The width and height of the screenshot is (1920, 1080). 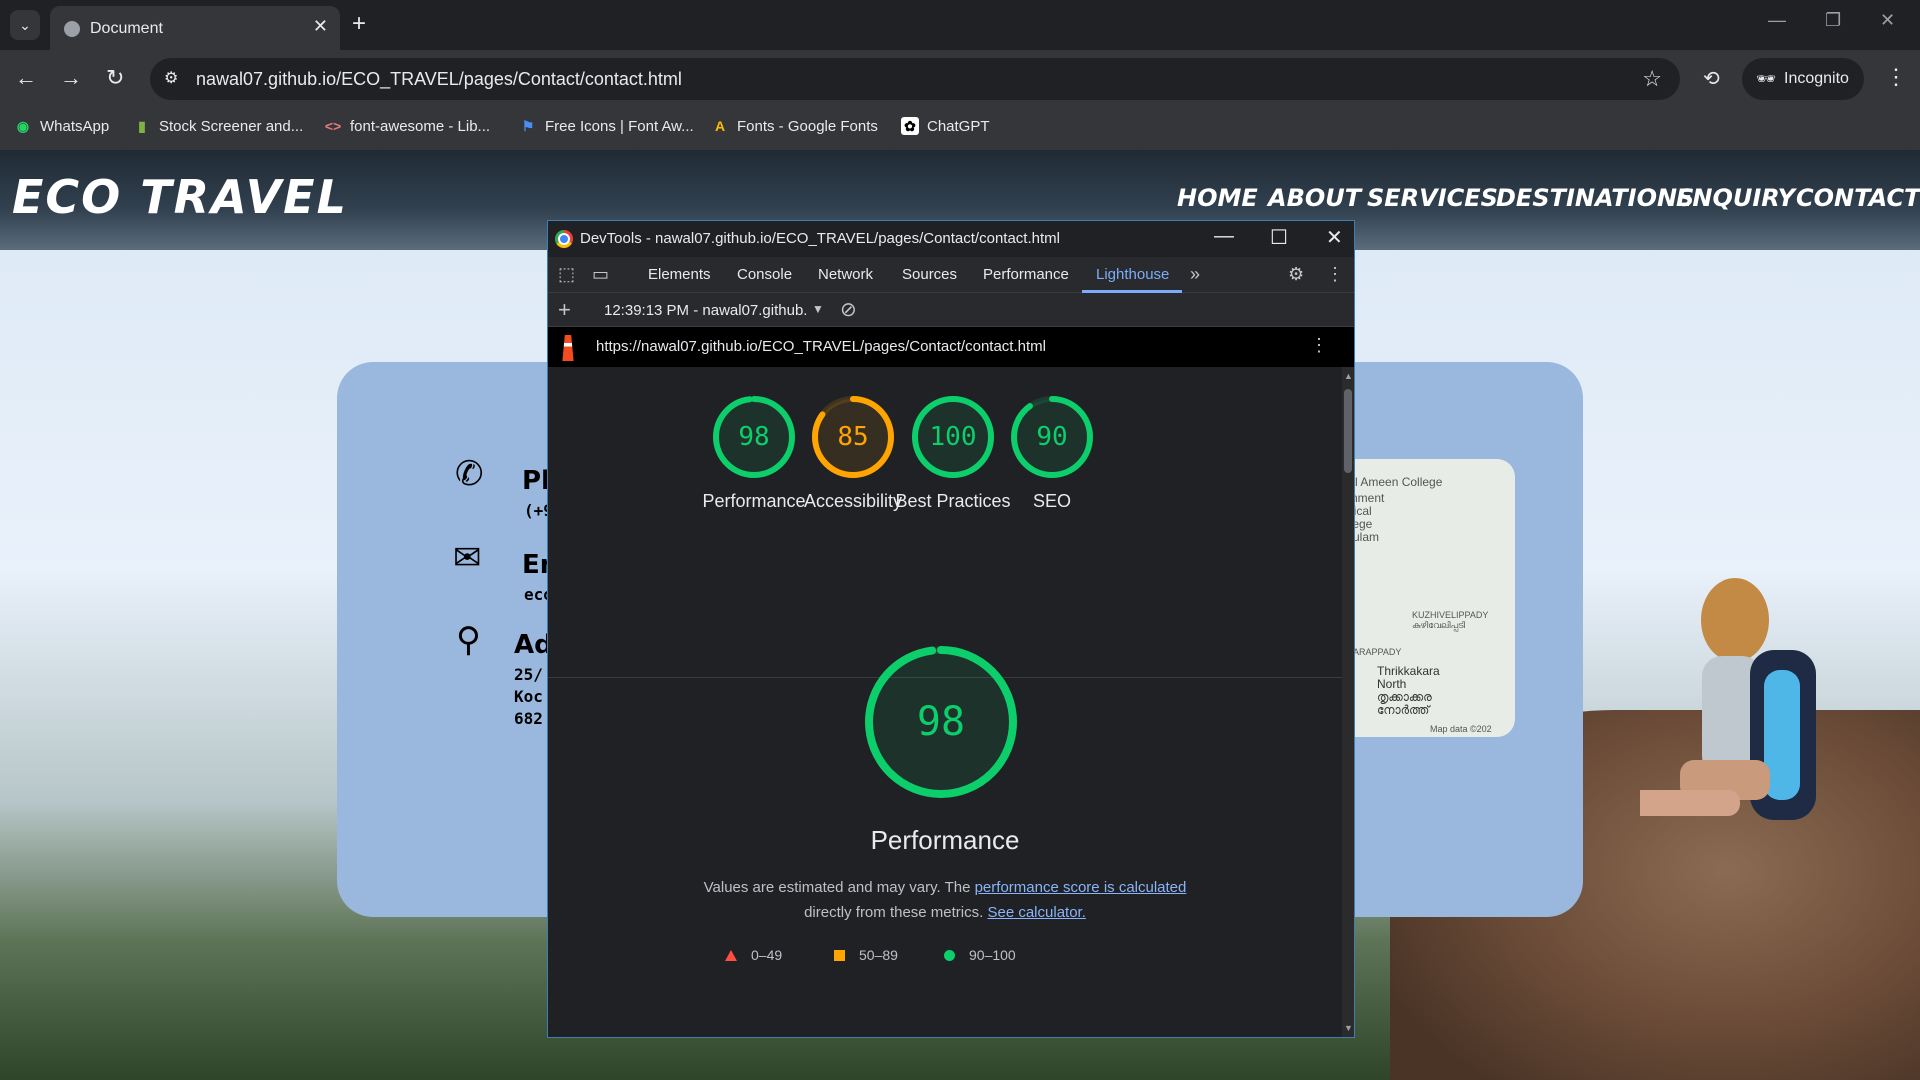 I want to click on maximize-icon: ☐, so click(x=1279, y=237).